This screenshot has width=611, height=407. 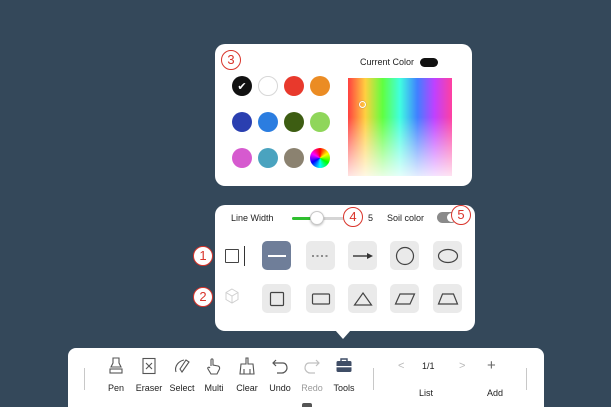 What do you see at coordinates (400, 127) in the screenshot?
I see `color-picker-spectrum` at bounding box center [400, 127].